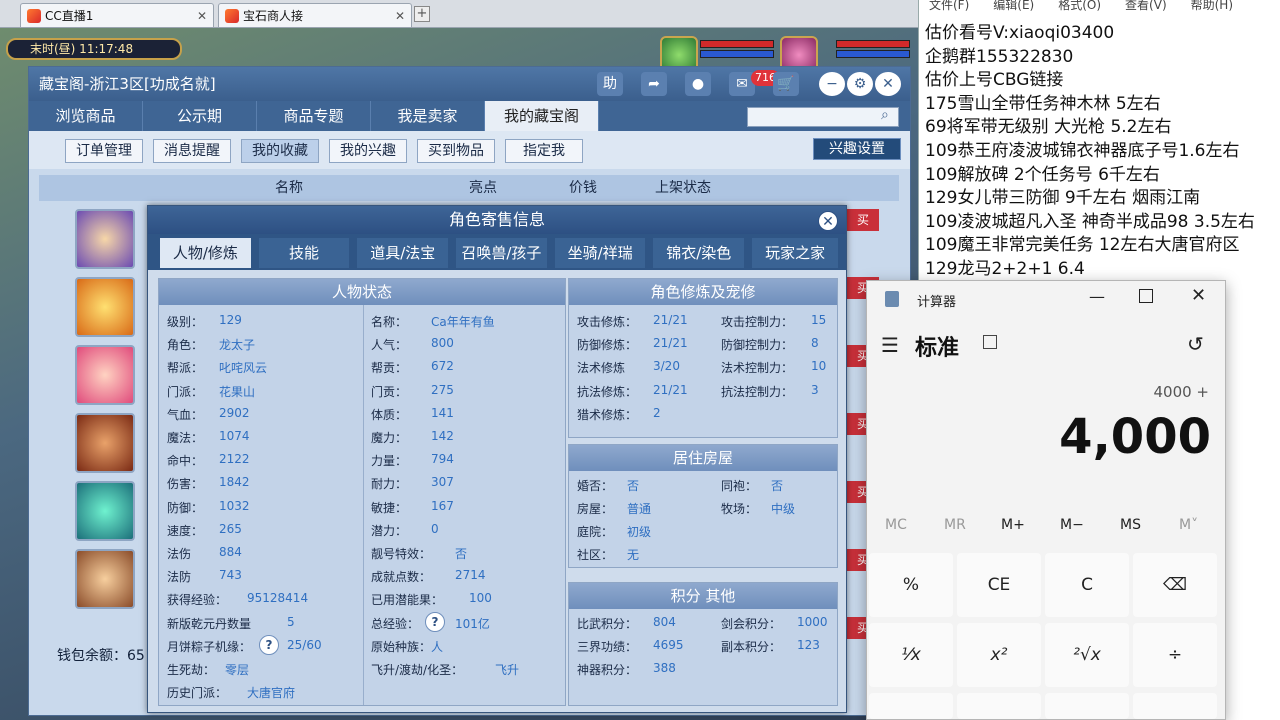 This screenshot has width=1280, height=720. Describe the element at coordinates (185, 368) in the screenshot. I see `stat-label: 帮派：` at that location.